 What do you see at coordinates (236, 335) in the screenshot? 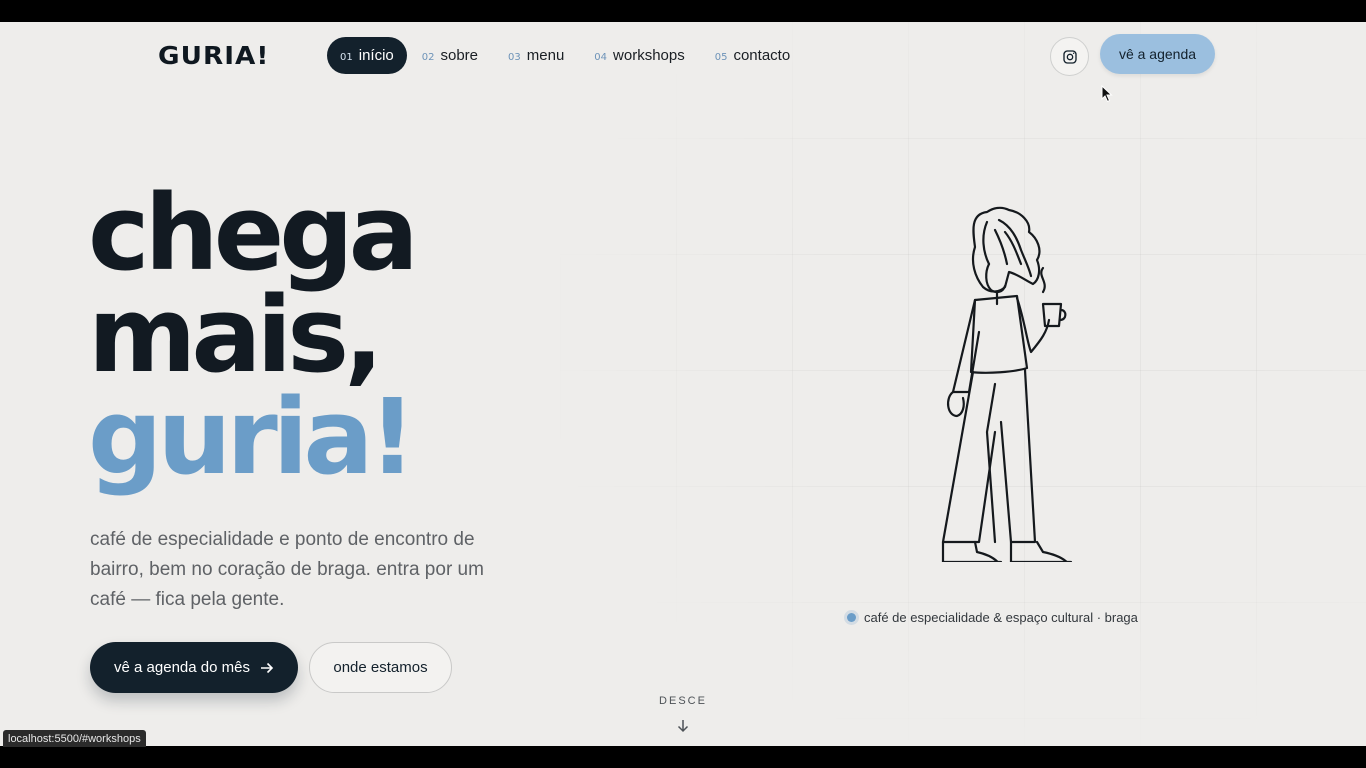
I see `headline-line-2: mais,` at bounding box center [236, 335].